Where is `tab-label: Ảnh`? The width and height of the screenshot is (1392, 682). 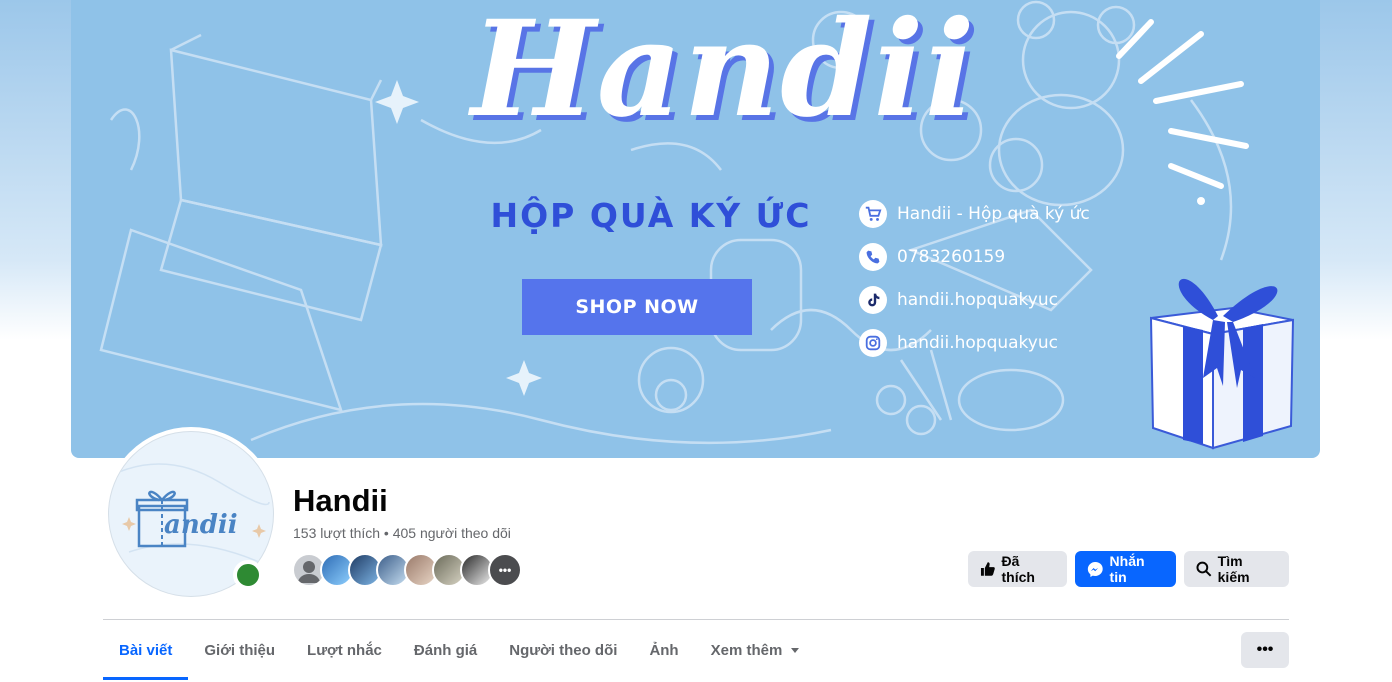
tab-label: Ảnh is located at coordinates (664, 650).